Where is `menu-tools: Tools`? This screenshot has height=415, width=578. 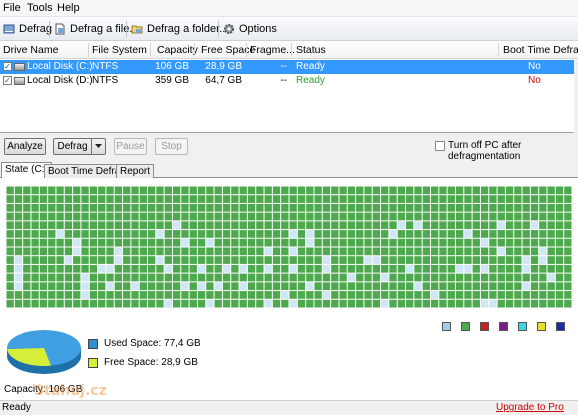
menu-tools: Tools is located at coordinates (40, 8).